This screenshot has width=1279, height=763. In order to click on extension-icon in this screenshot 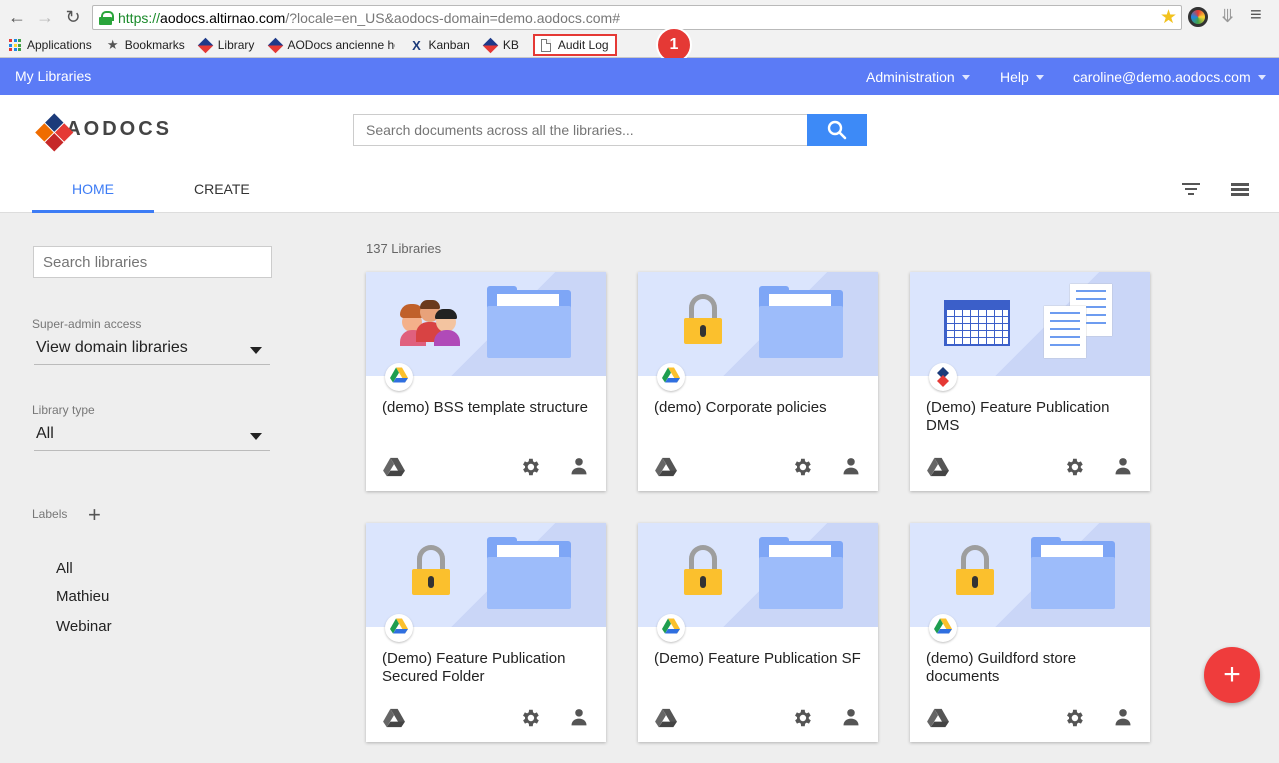, I will do `click(1198, 17)`.